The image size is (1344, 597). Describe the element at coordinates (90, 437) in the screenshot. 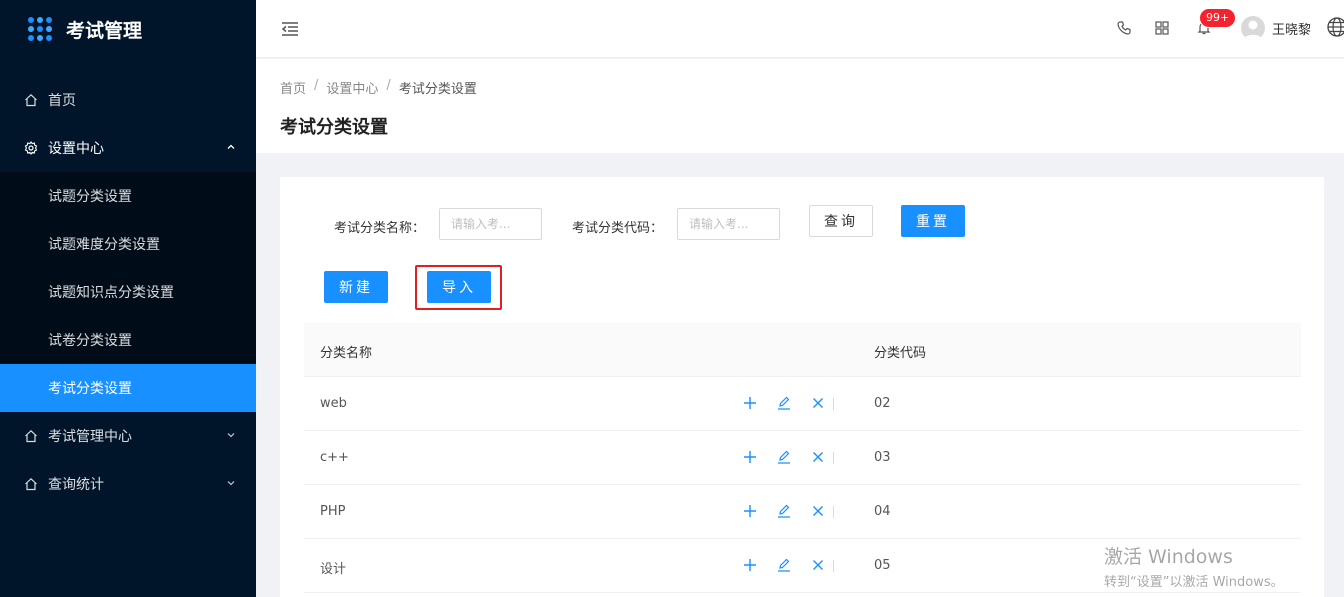

I see `sidebar-item-label: 考试管理中心` at that location.